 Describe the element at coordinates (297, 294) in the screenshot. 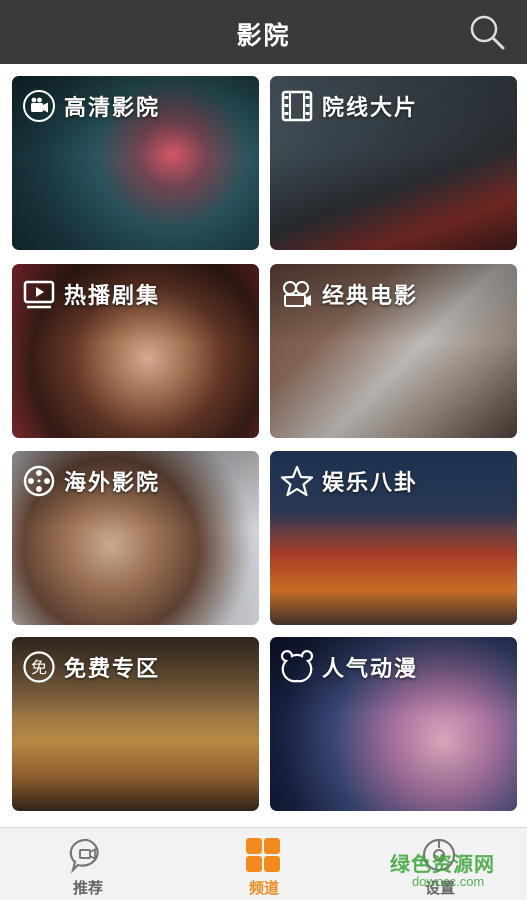

I see `film-projector-icon` at that location.